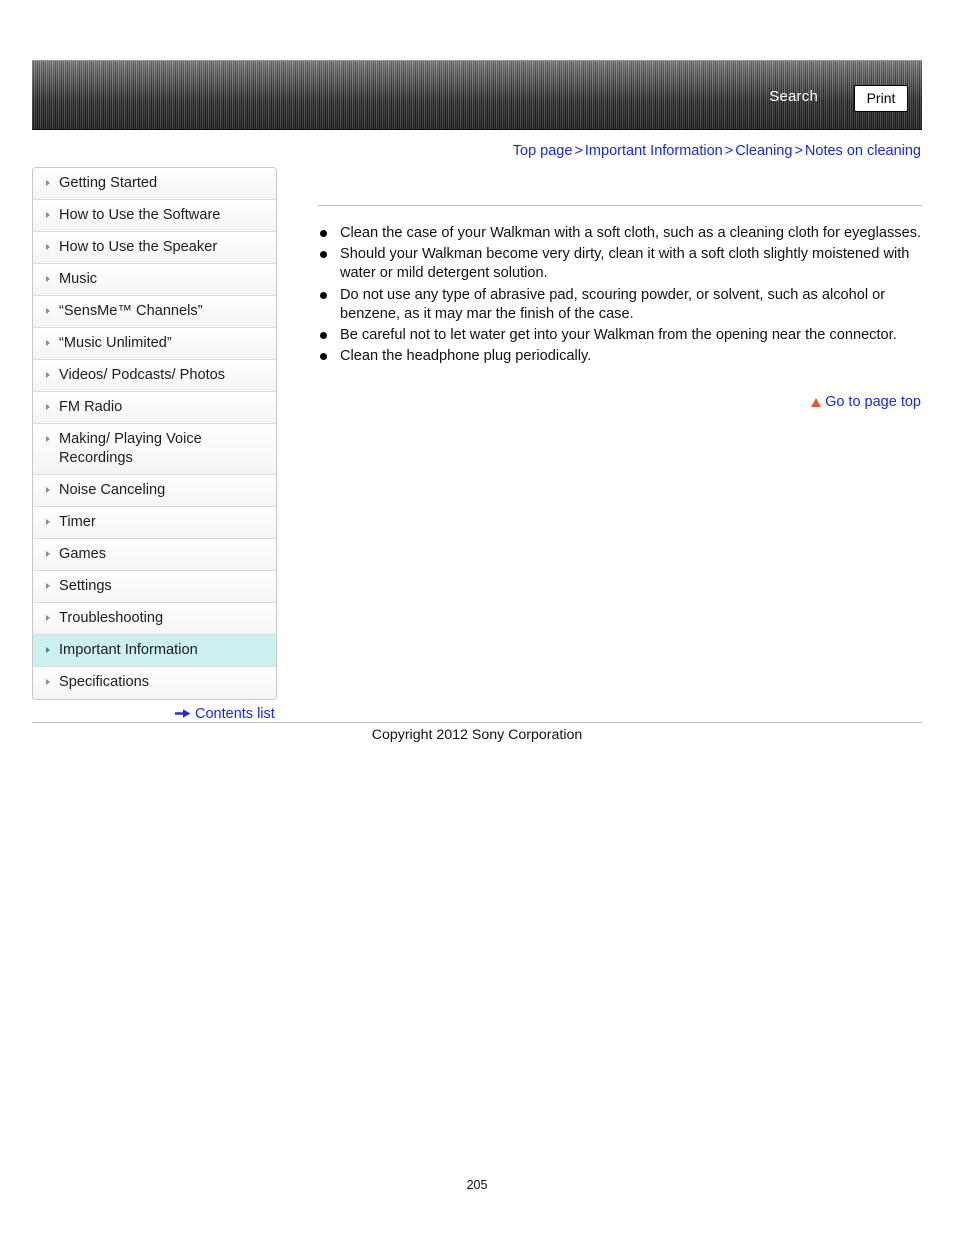 The height and width of the screenshot is (1235, 954). What do you see at coordinates (128, 650) in the screenshot?
I see `sidebar-item-label: Important Information` at bounding box center [128, 650].